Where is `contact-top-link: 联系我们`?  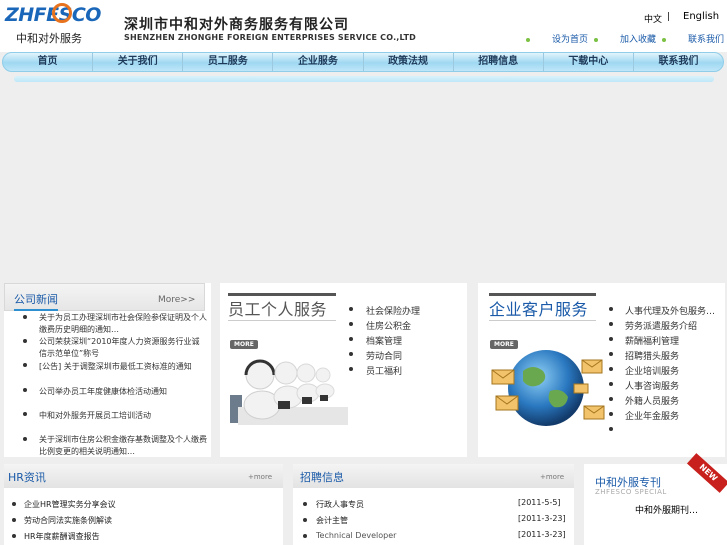
contact-top-link: 联系我们 is located at coordinates (693, 38).